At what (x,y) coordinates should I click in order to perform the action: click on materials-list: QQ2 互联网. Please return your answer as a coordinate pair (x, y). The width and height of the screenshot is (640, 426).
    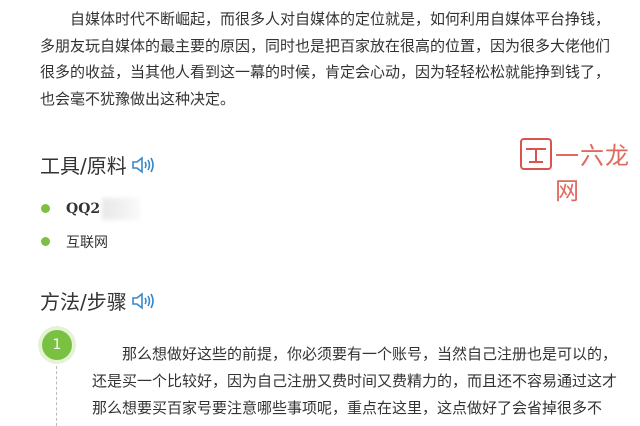
    Looking at the image, I should click on (90, 225).